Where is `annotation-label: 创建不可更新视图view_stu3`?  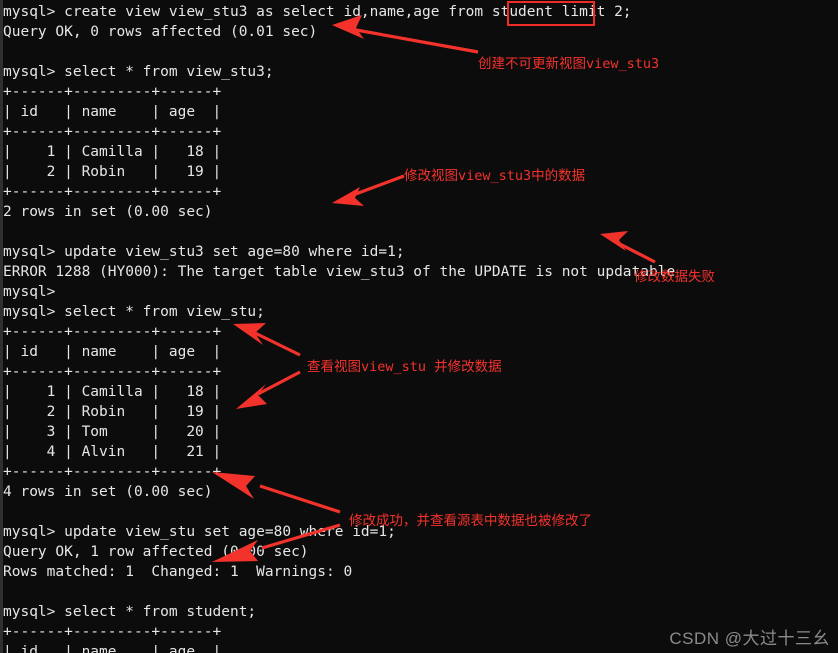
annotation-label: 创建不可更新视图view_stu3 is located at coordinates (569, 64).